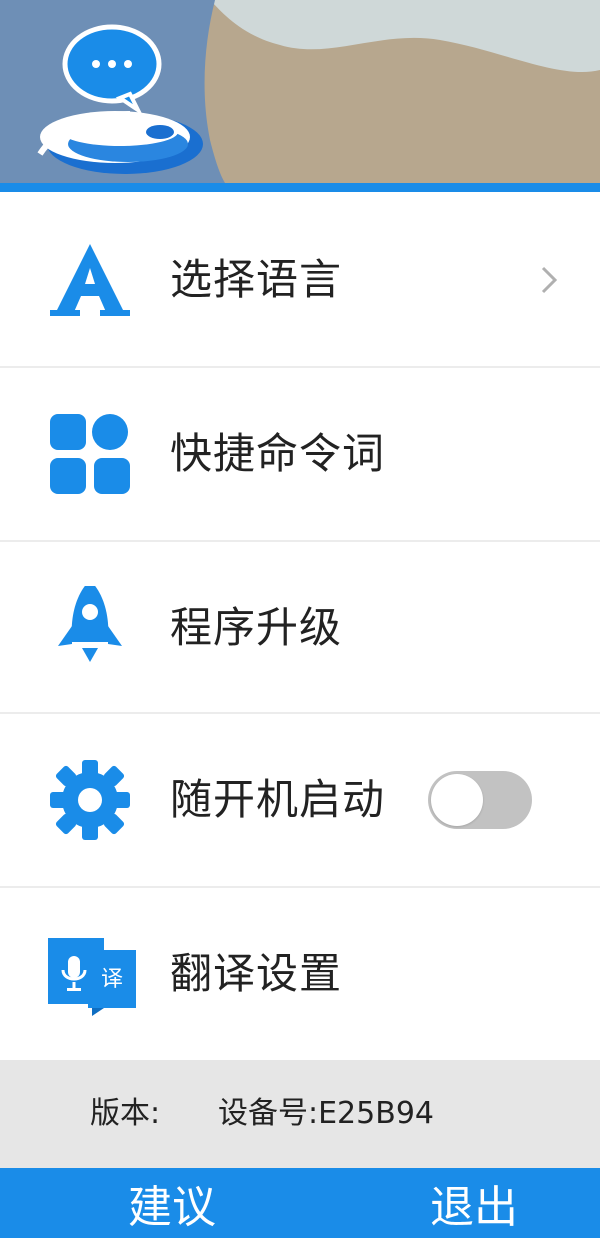 This screenshot has height=1248, width=600. I want to click on menu-item-auto-start: 随开机启动, so click(300, 800).